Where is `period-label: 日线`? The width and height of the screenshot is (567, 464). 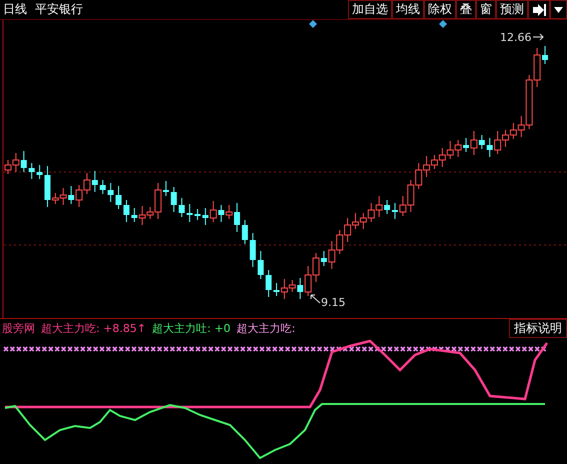 period-label: 日线 is located at coordinates (15, 9).